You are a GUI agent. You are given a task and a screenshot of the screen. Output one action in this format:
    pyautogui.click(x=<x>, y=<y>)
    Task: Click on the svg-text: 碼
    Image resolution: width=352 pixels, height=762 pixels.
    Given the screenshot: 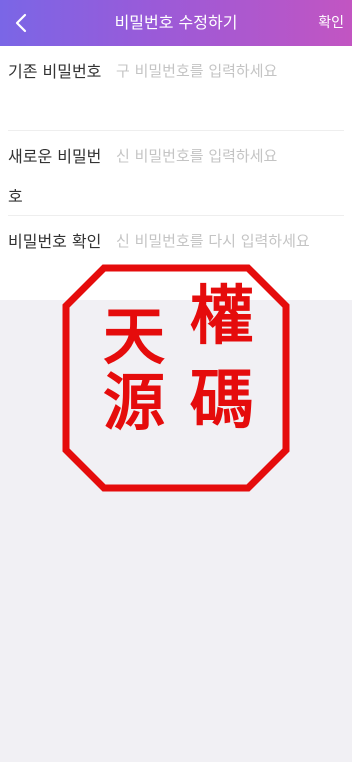 What is the action you would take?
    pyautogui.click(x=222, y=400)
    